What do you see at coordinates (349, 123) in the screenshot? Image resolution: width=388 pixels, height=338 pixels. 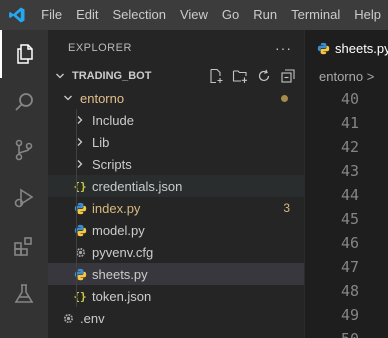 I see `line-number: 41` at bounding box center [349, 123].